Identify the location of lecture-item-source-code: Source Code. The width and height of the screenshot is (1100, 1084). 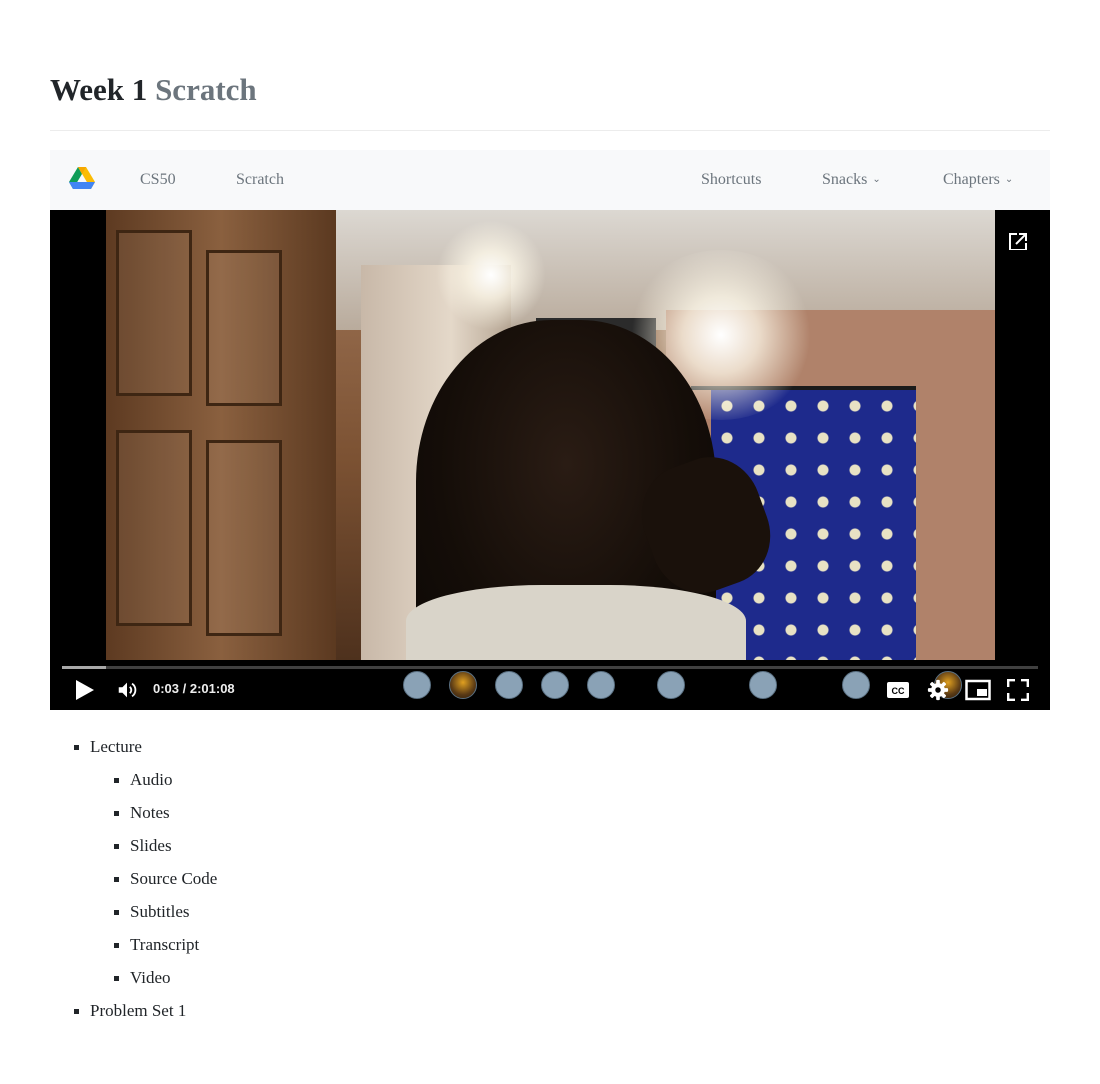
(165, 878).